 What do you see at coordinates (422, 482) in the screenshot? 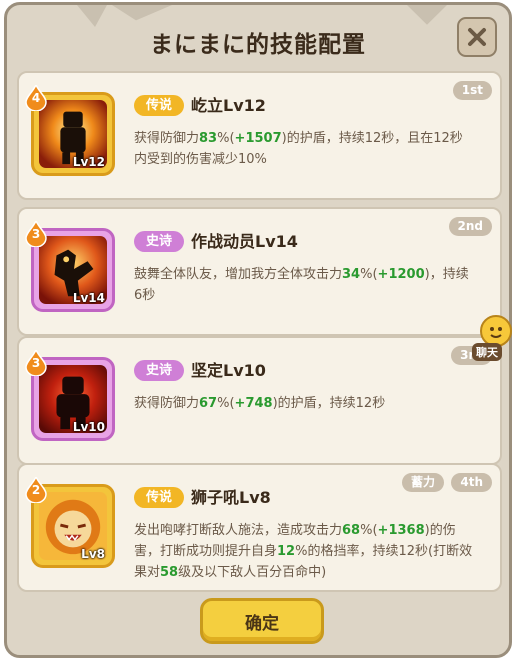
I see `charge-tag-badge: 蓄力` at bounding box center [422, 482].